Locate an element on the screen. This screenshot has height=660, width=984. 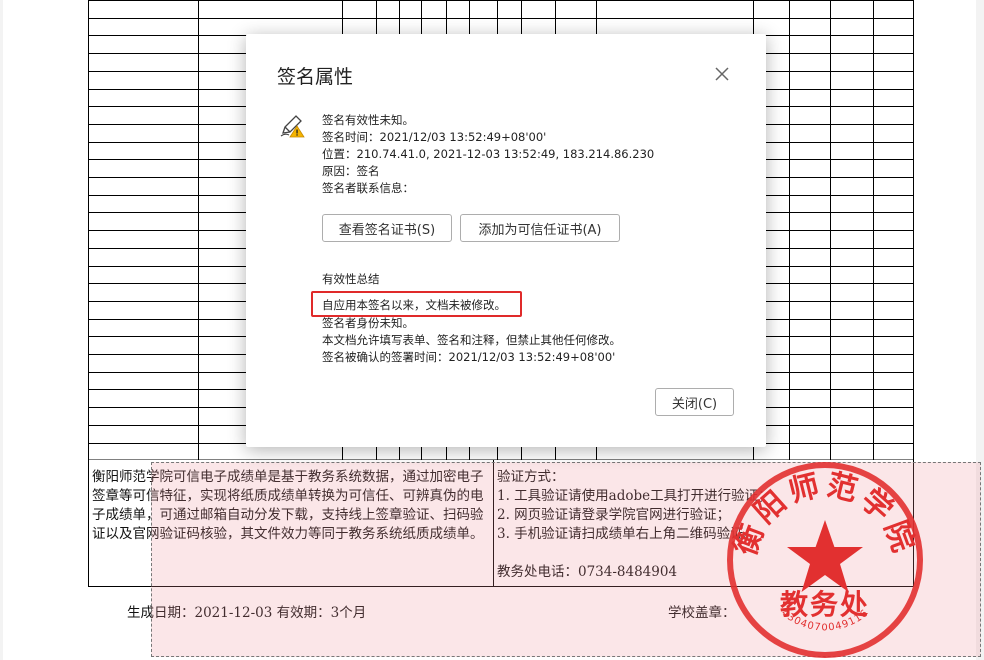
close-button: 关闭(C) is located at coordinates (694, 402).